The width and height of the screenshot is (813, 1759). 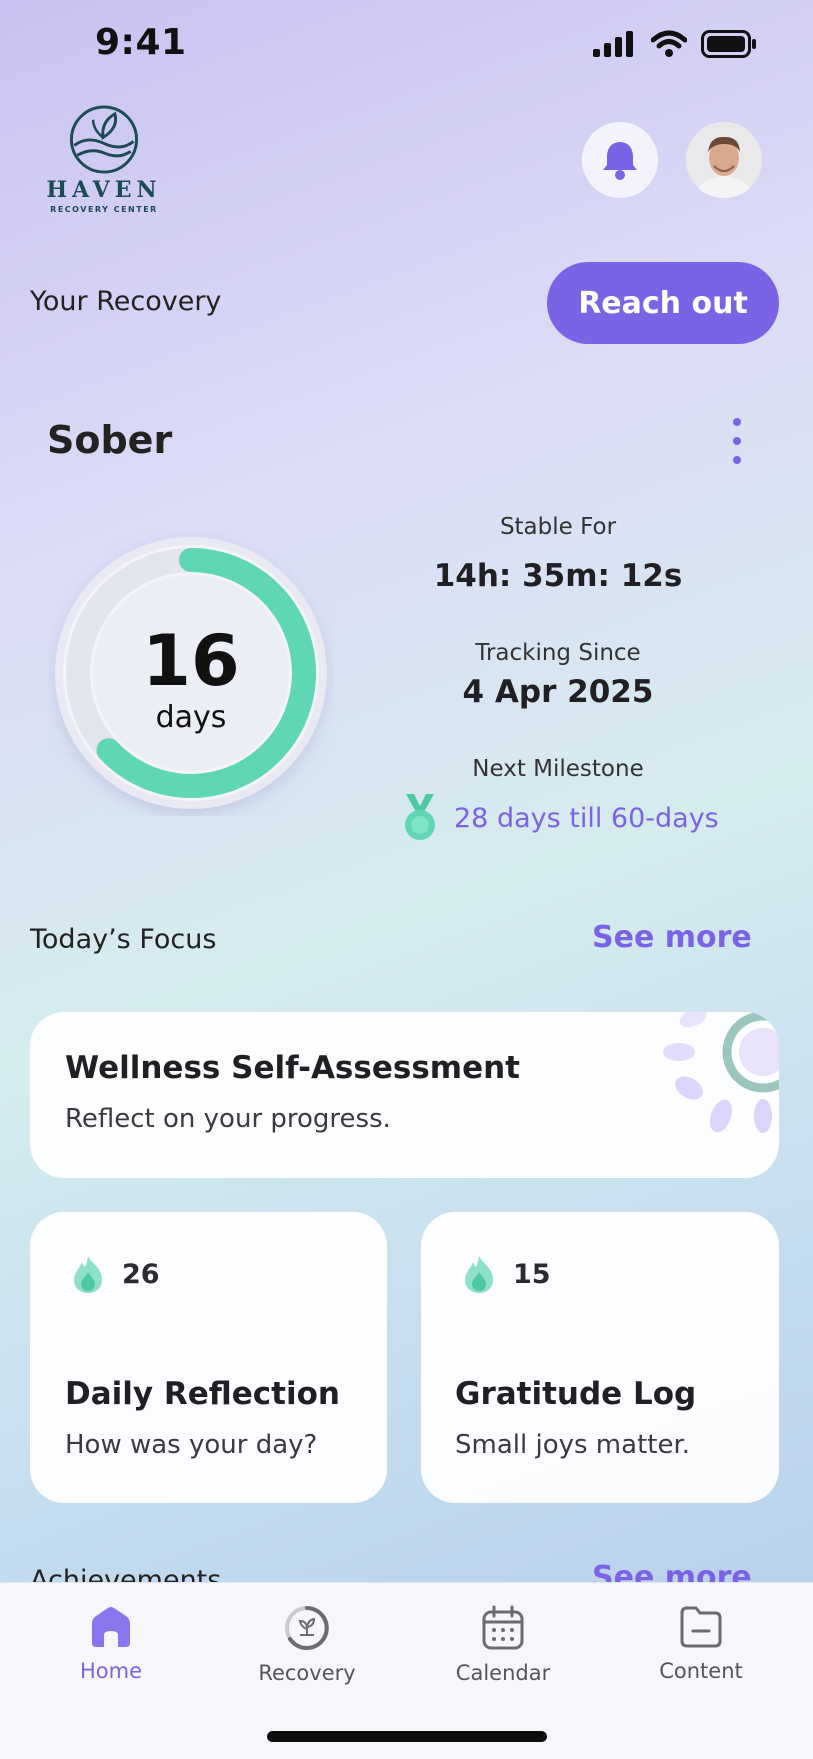 I want to click on avatar-photo-icon, so click(x=724, y=160).